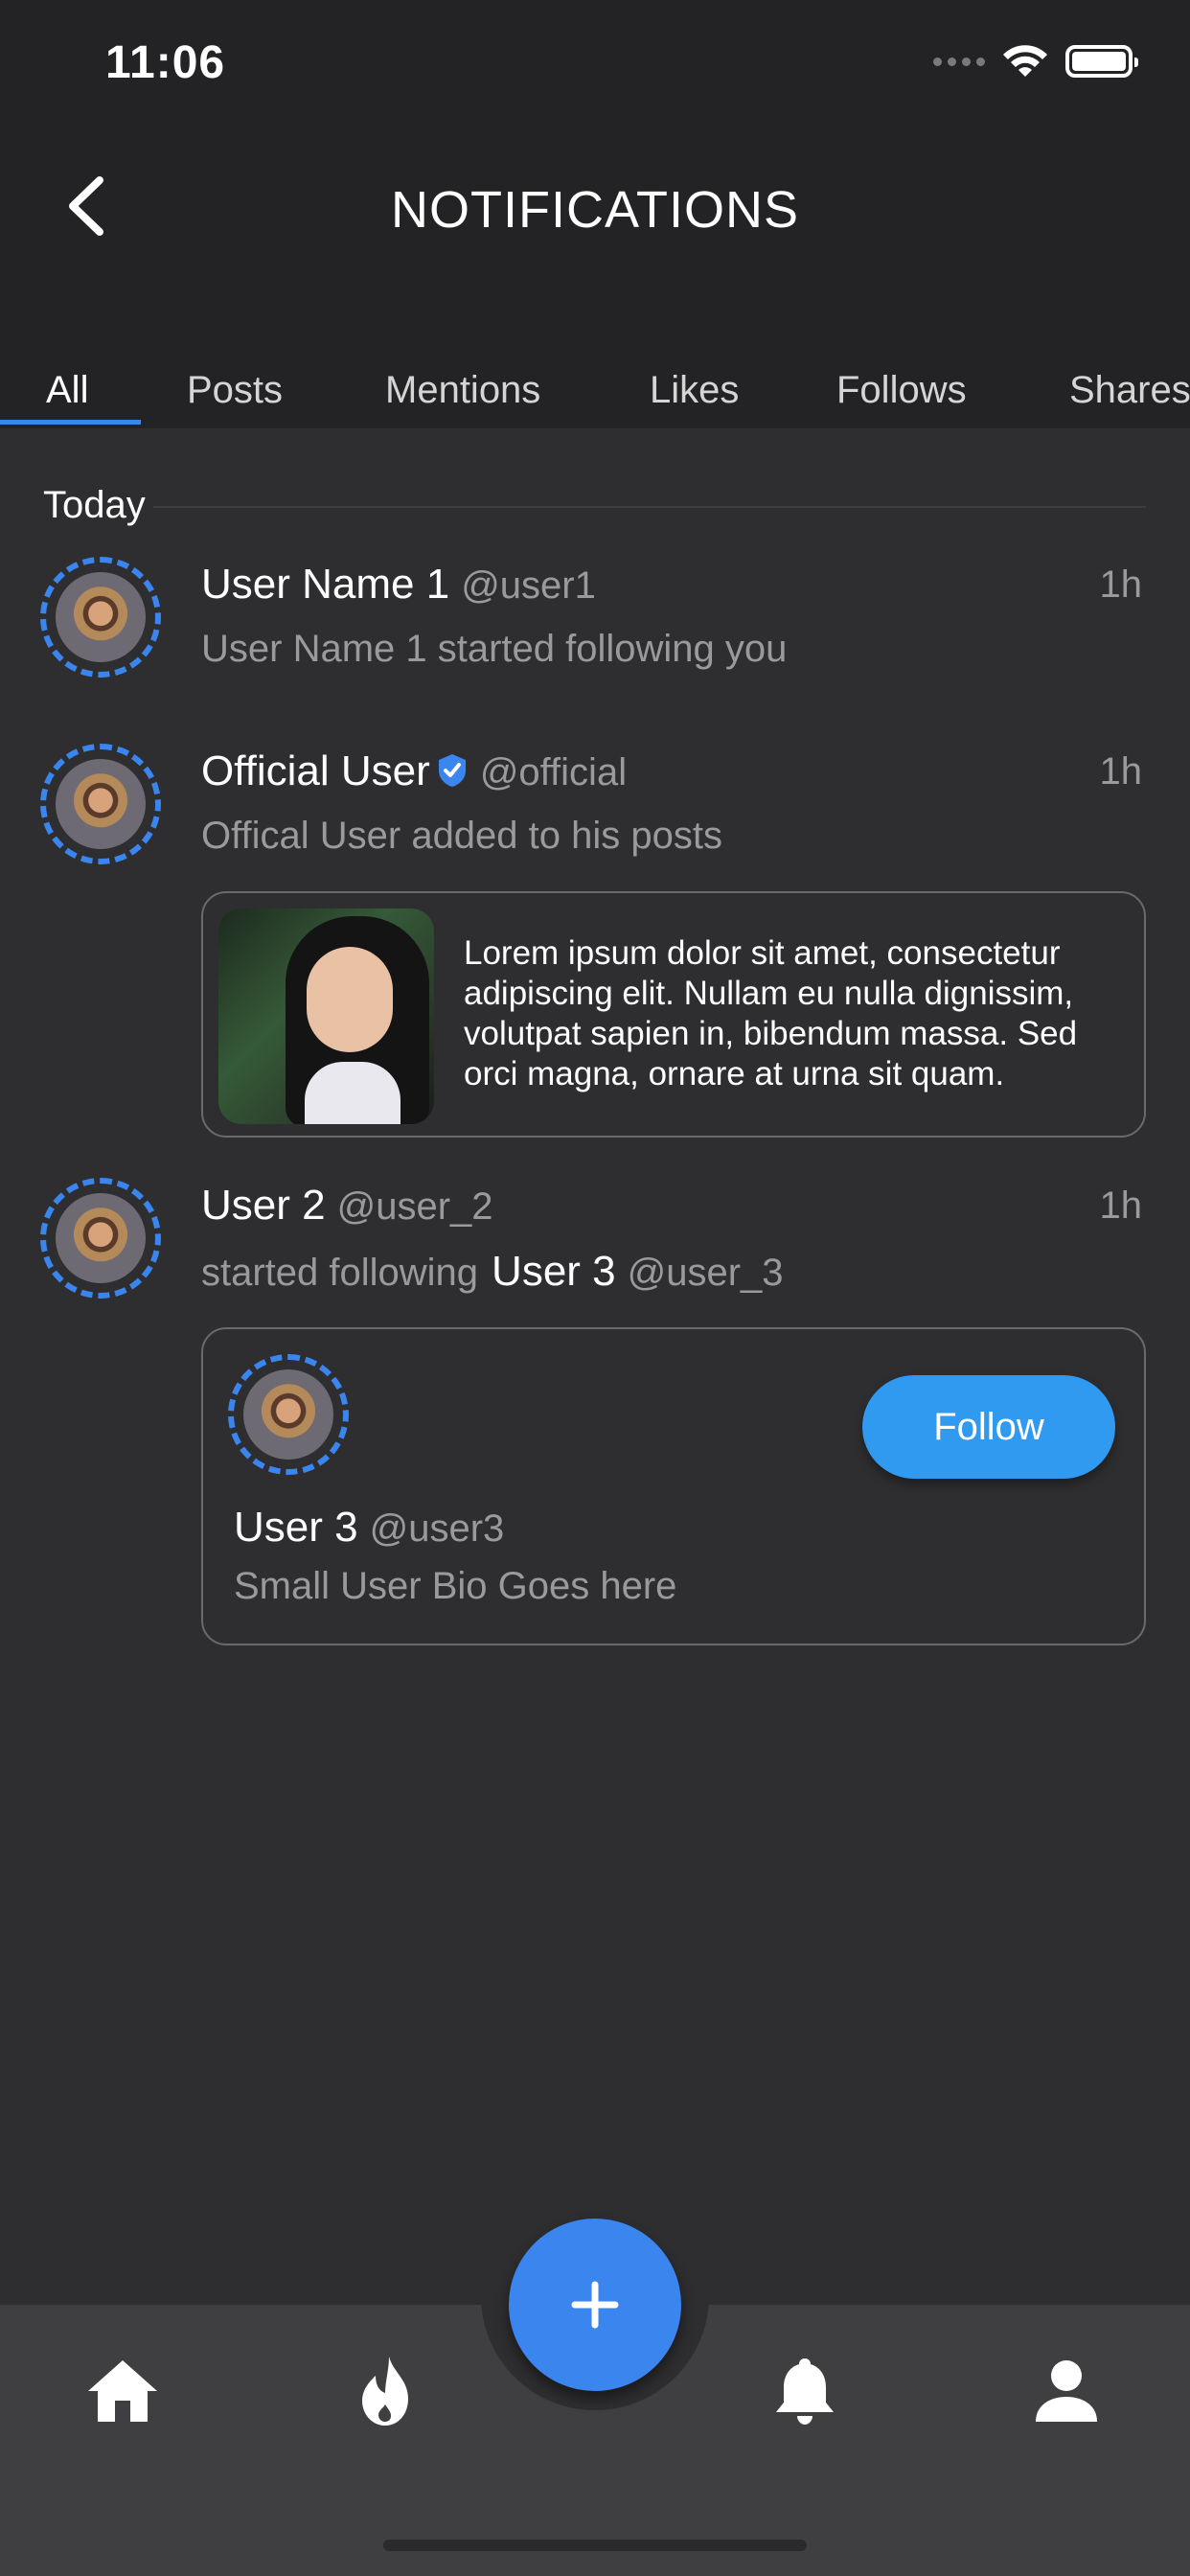  Describe the element at coordinates (264, 1205) in the screenshot. I see `user-name: User 2` at that location.